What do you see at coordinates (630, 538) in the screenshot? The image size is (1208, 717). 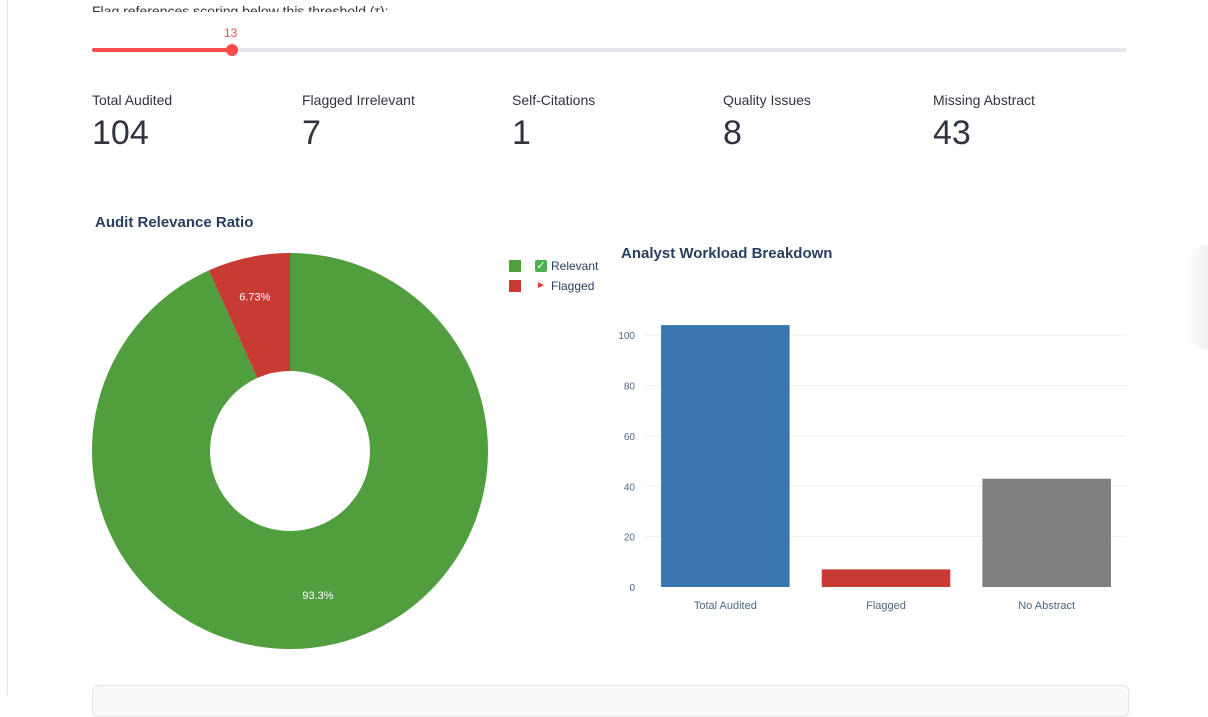 I see `y-tick-label: 20` at bounding box center [630, 538].